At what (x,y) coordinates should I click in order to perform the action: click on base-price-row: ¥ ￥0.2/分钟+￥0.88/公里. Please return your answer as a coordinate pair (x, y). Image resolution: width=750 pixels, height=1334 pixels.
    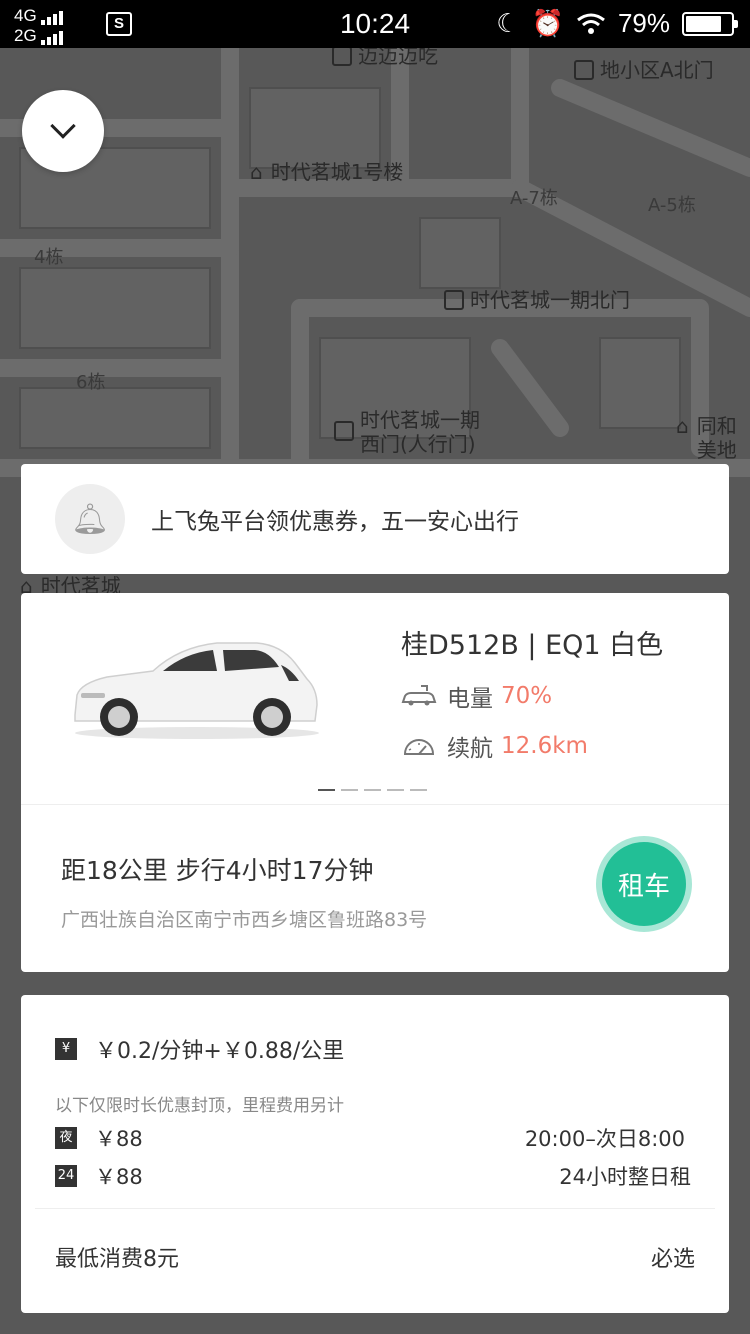
    Looking at the image, I should click on (199, 1049).